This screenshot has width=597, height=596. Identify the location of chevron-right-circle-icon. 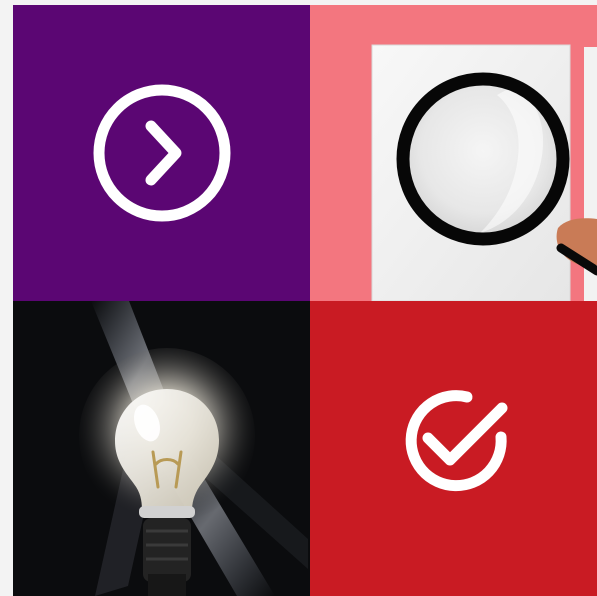
(162, 153).